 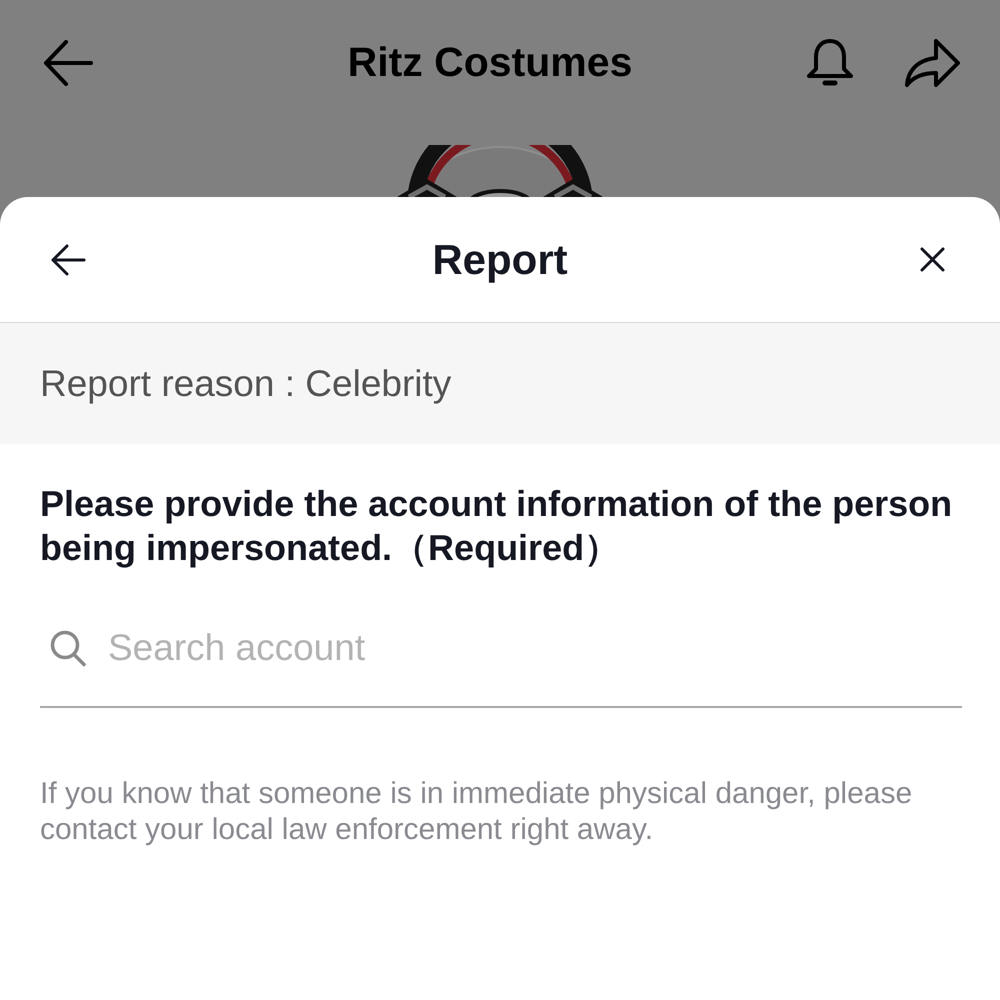 What do you see at coordinates (246, 383) in the screenshot?
I see `report-reason-text: Report reason : Celebrity` at bounding box center [246, 383].